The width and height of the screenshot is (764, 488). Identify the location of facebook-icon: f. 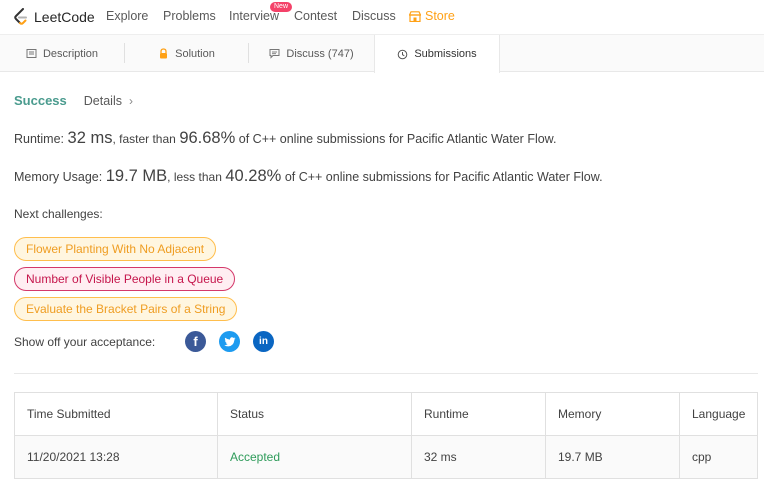
(195, 341).